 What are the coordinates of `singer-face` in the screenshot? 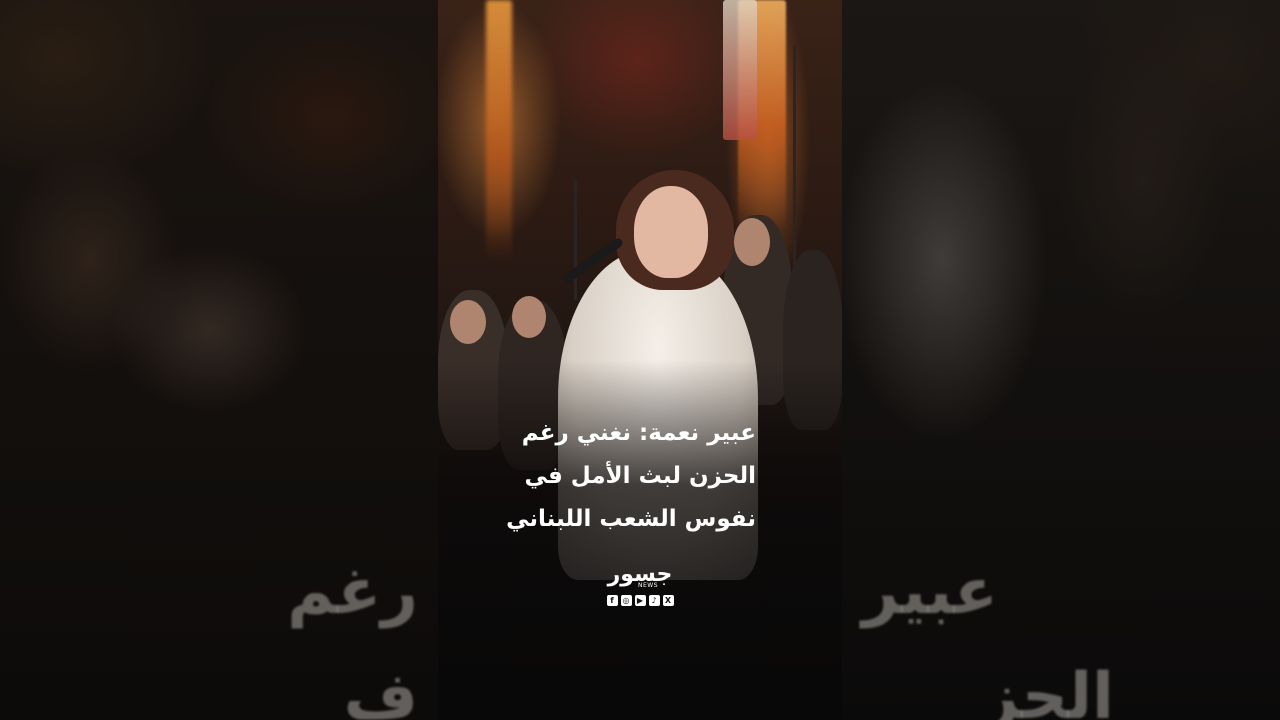 It's located at (671, 232).